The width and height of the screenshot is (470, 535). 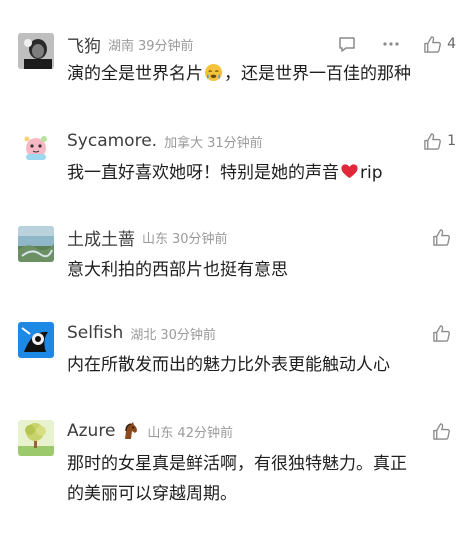 I want to click on user-name: Azure, so click(x=91, y=431).